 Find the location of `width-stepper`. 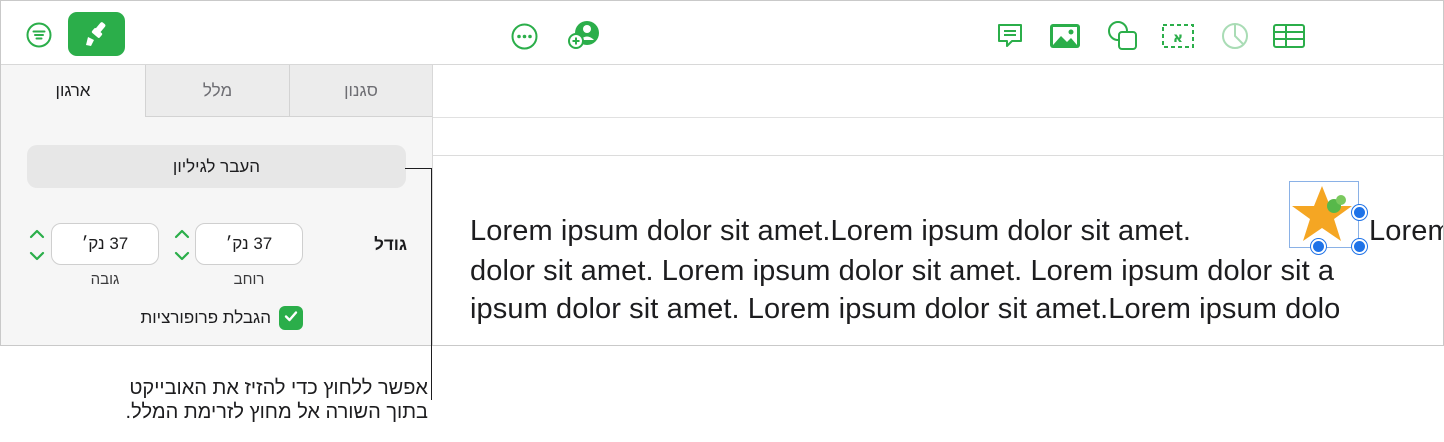

width-stepper is located at coordinates (182, 245).